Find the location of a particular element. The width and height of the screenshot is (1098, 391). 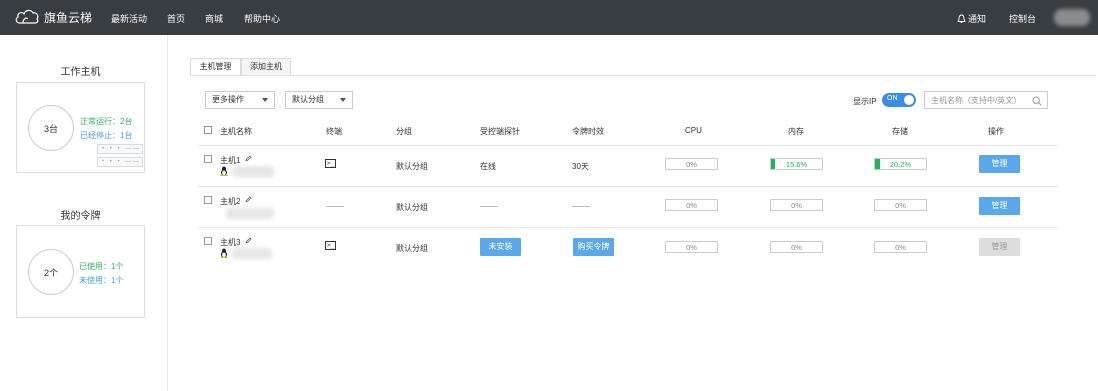

col-probe: 受控端探针 is located at coordinates (500, 131).